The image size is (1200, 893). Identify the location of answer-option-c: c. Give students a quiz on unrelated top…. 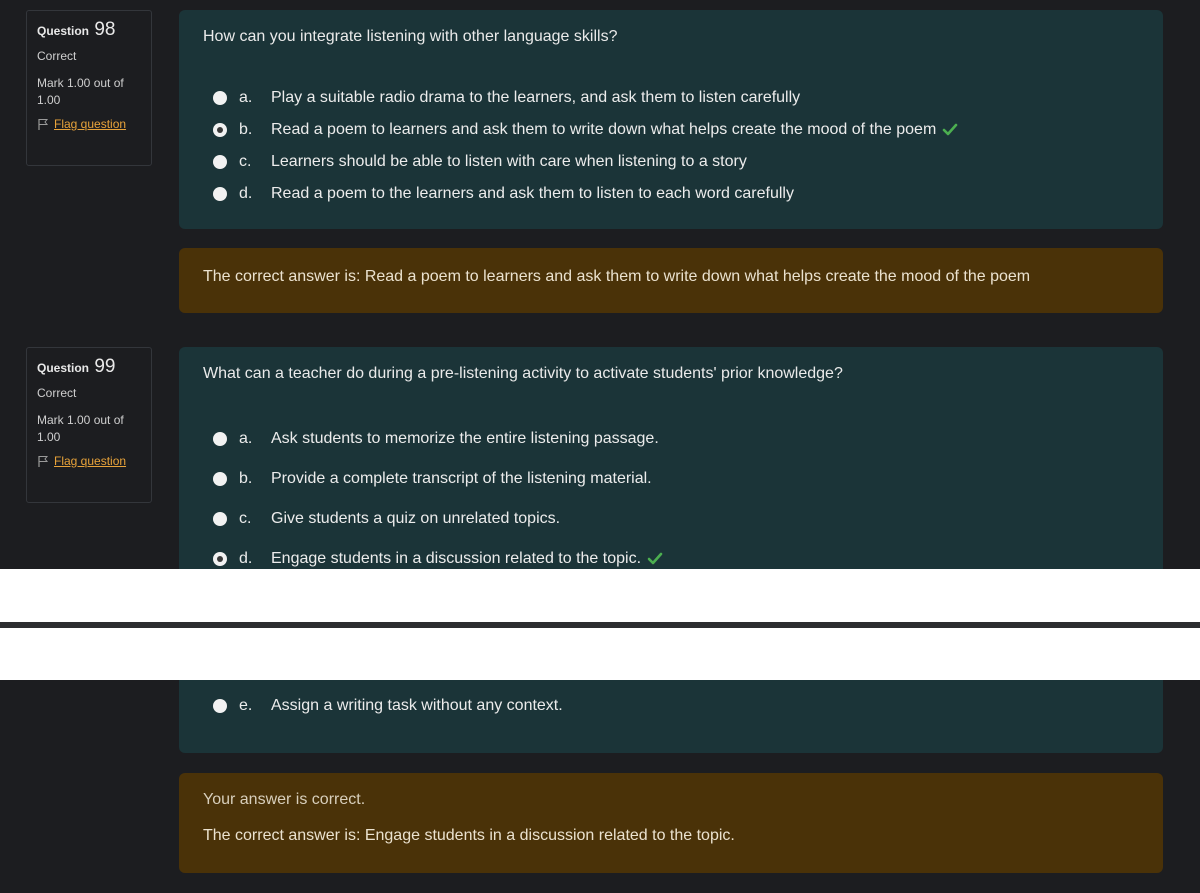
(438, 519).